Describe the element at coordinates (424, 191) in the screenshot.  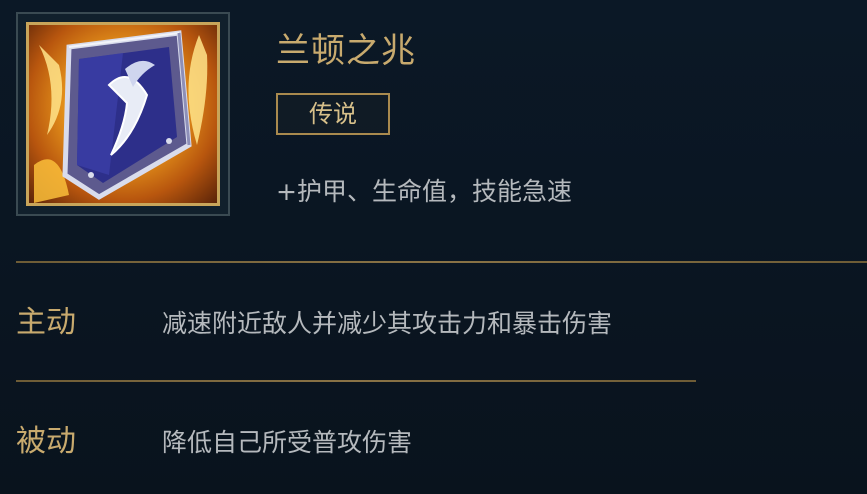
I see `item-stats: +护甲、生命值，技能急速` at that location.